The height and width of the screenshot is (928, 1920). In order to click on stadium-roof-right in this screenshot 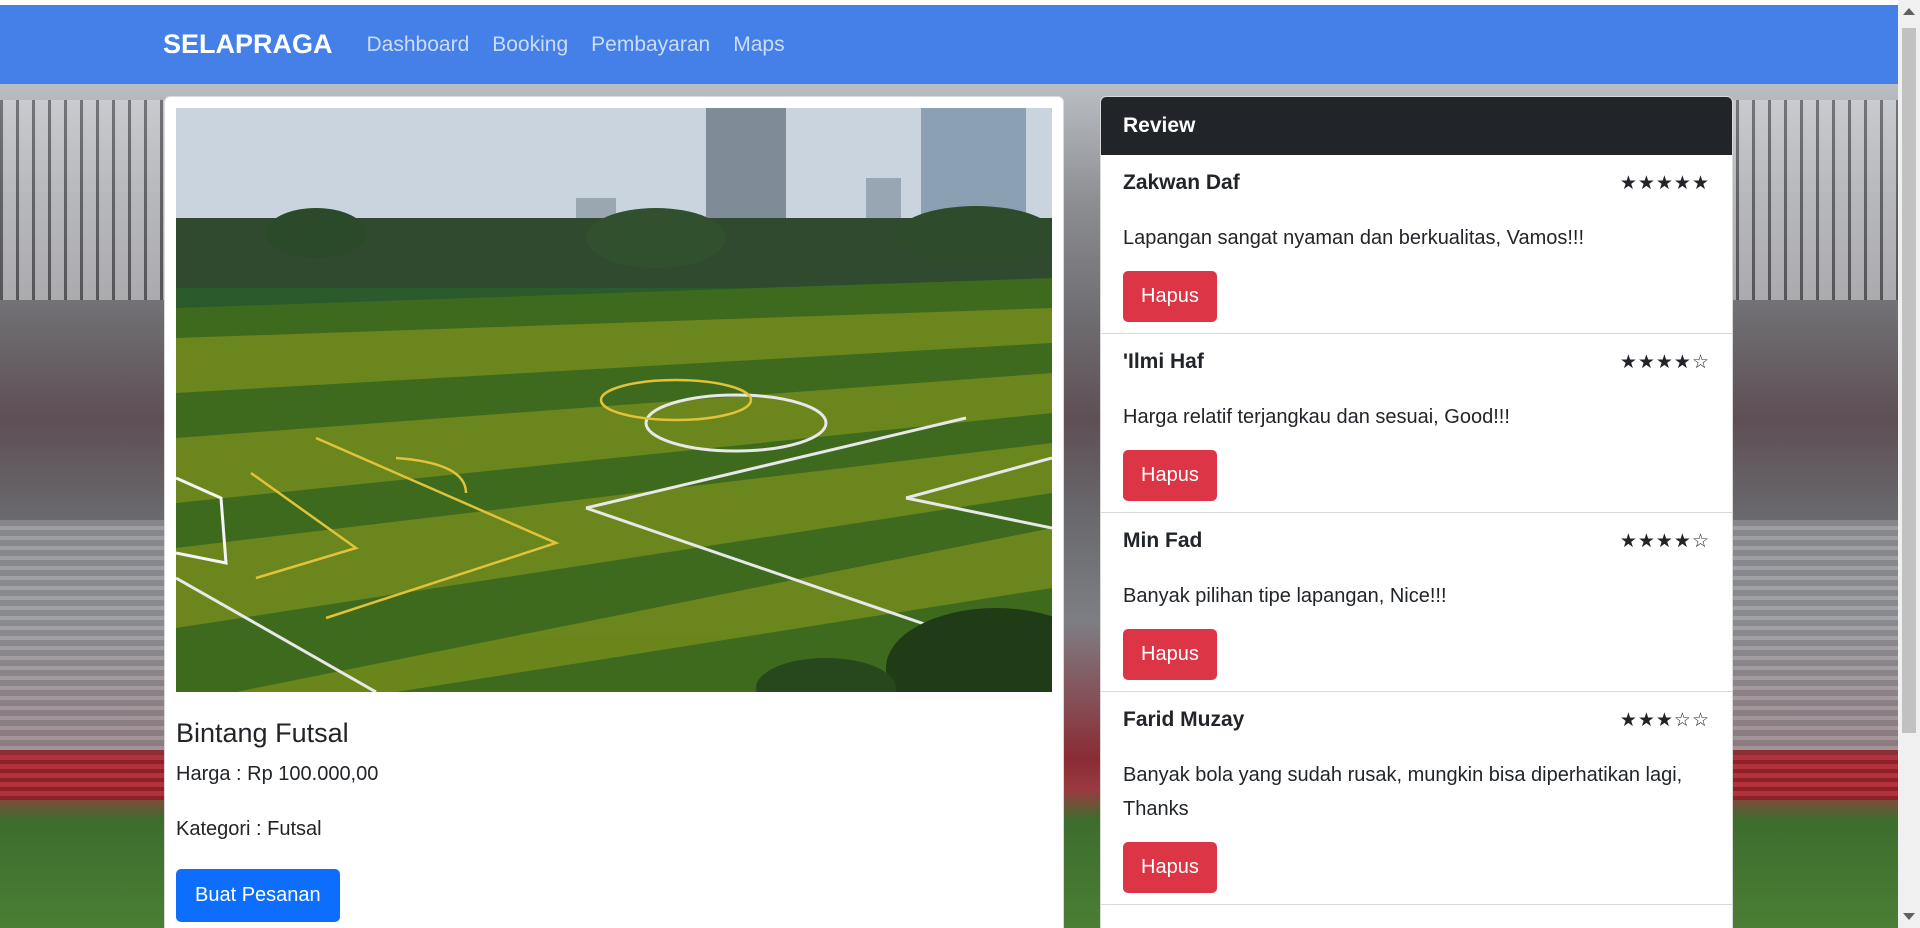, I will do `click(1810, 200)`.